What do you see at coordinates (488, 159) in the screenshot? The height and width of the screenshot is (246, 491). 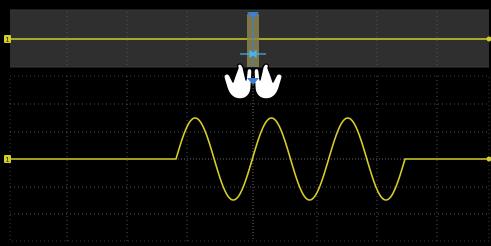 I see `main-trace-end-dot` at bounding box center [488, 159].